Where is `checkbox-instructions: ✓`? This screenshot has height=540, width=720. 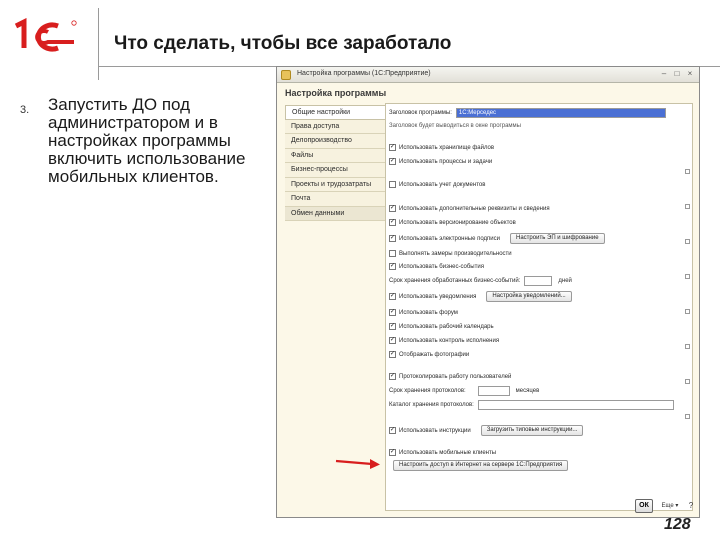
checkbox-instructions: ✓ is located at coordinates (392, 430).